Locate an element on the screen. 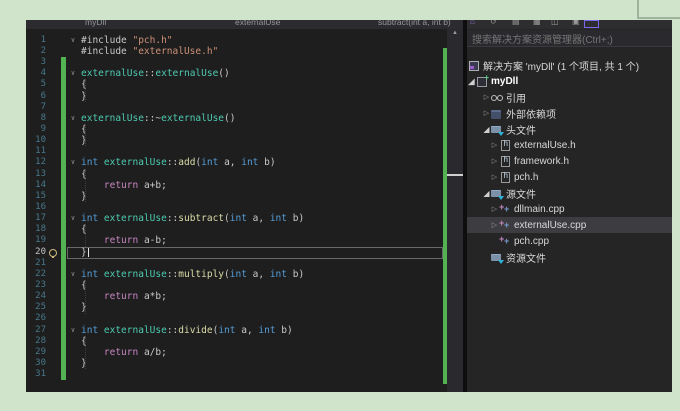 This screenshot has width=680, height=411. code-line: 21 is located at coordinates (244, 263).